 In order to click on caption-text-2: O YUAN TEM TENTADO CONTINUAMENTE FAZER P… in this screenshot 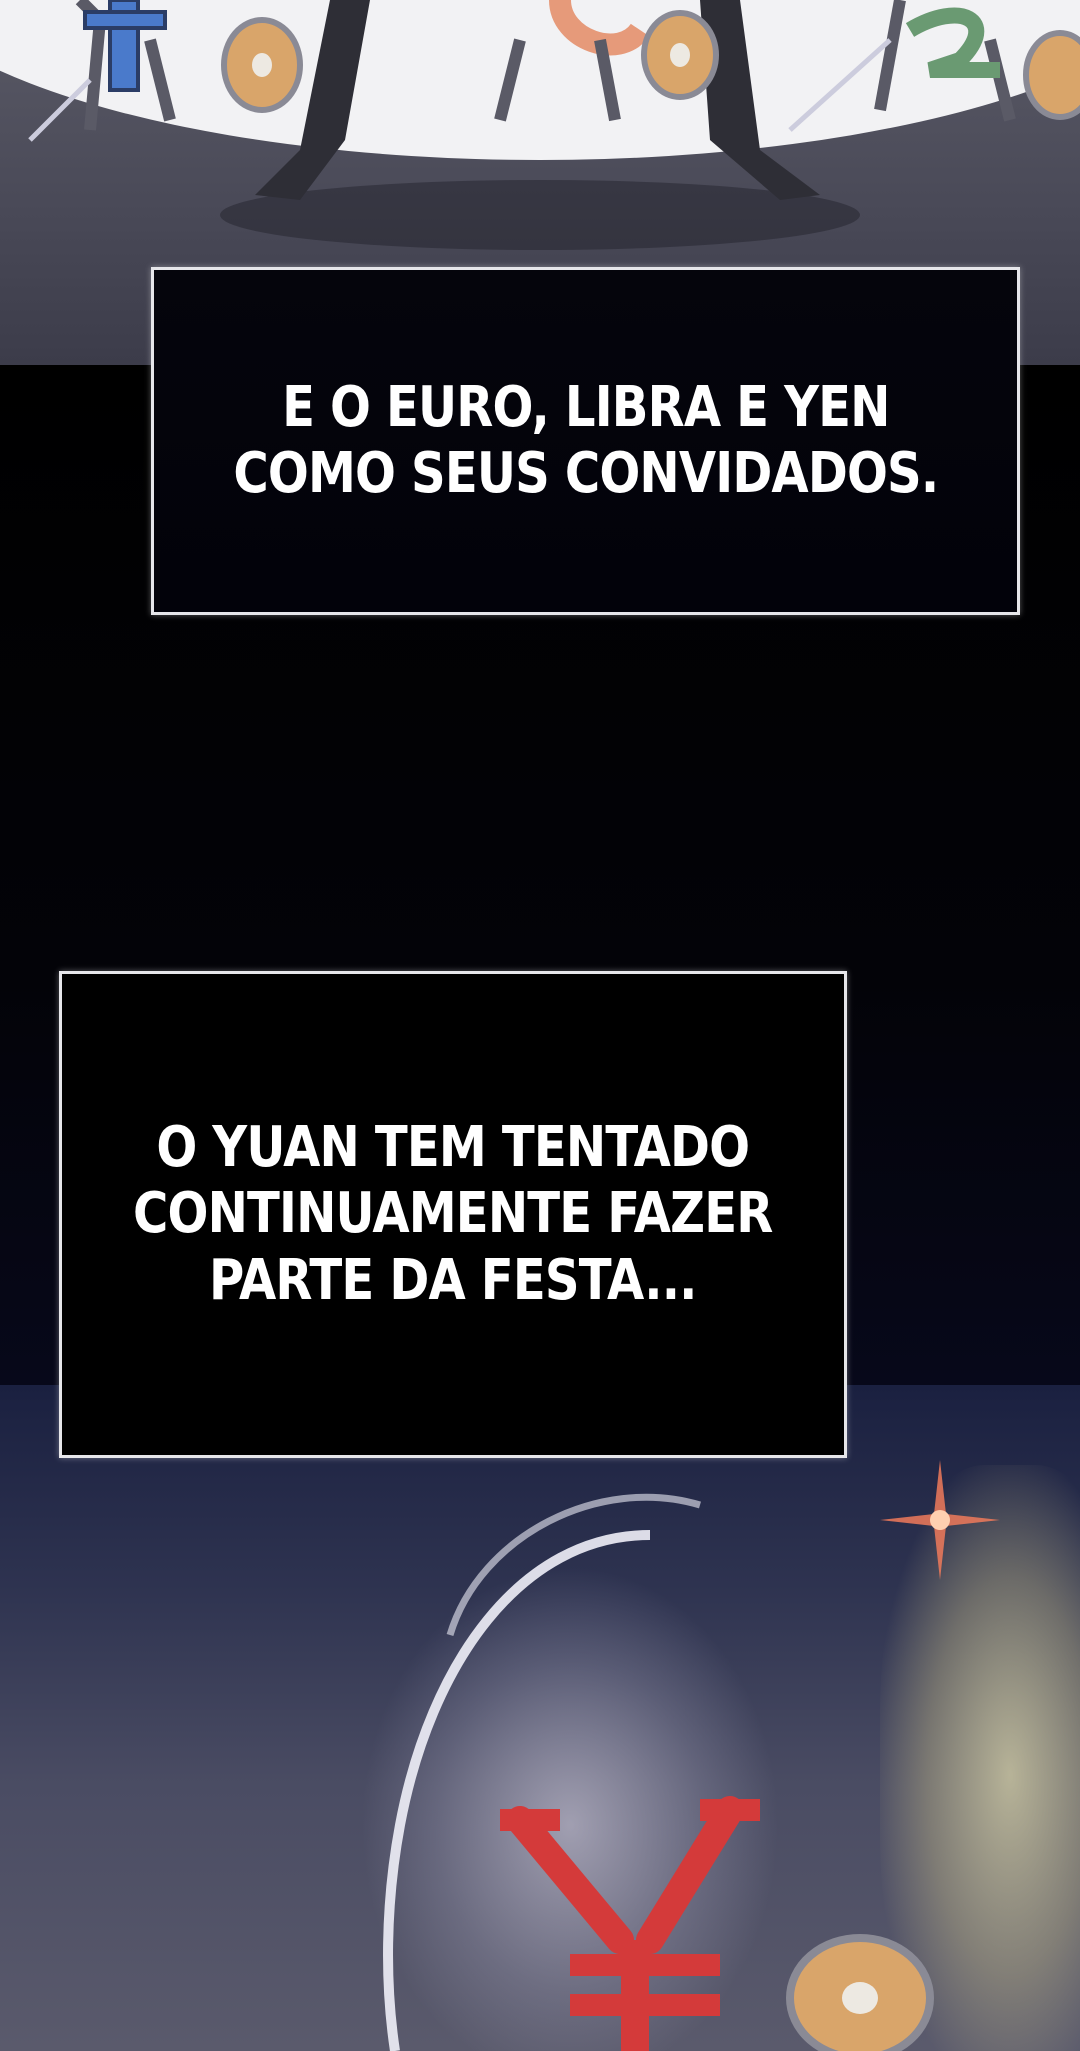, I will do `click(453, 1214)`.